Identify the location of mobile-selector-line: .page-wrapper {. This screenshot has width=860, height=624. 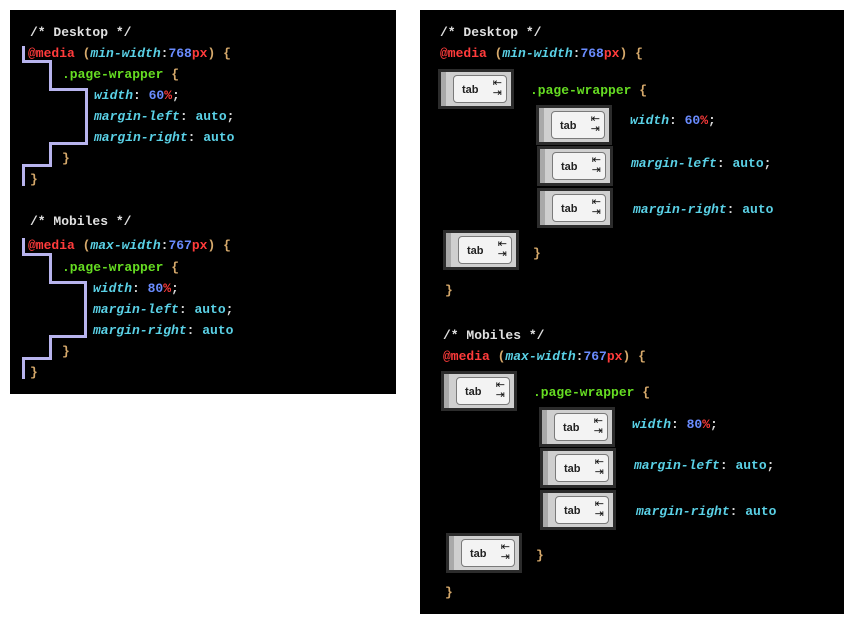
(120, 268).